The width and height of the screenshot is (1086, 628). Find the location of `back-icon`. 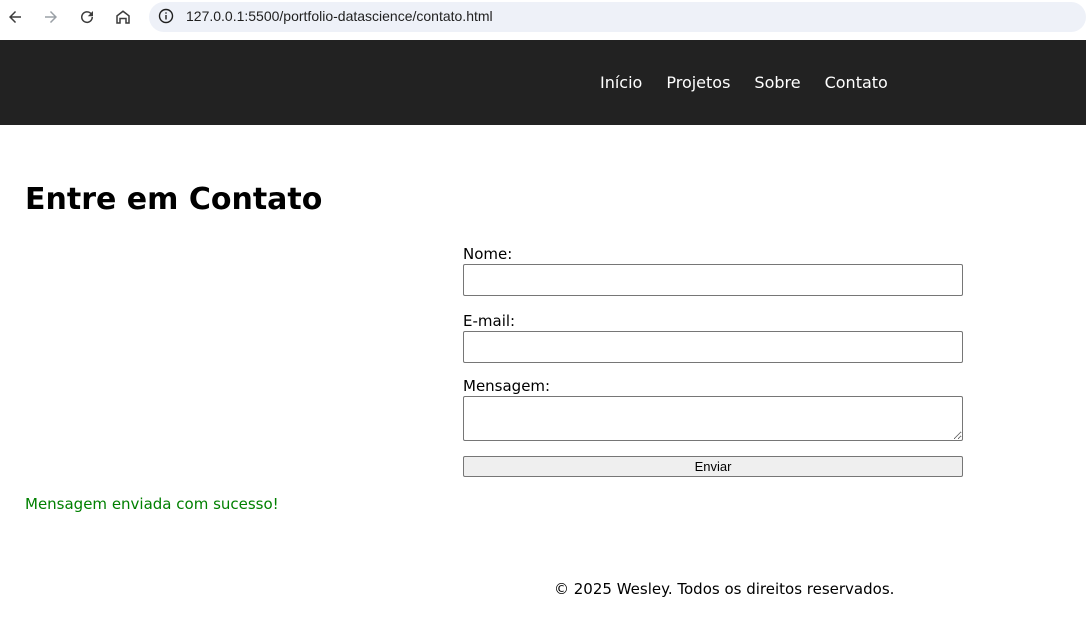

back-icon is located at coordinates (15, 17).